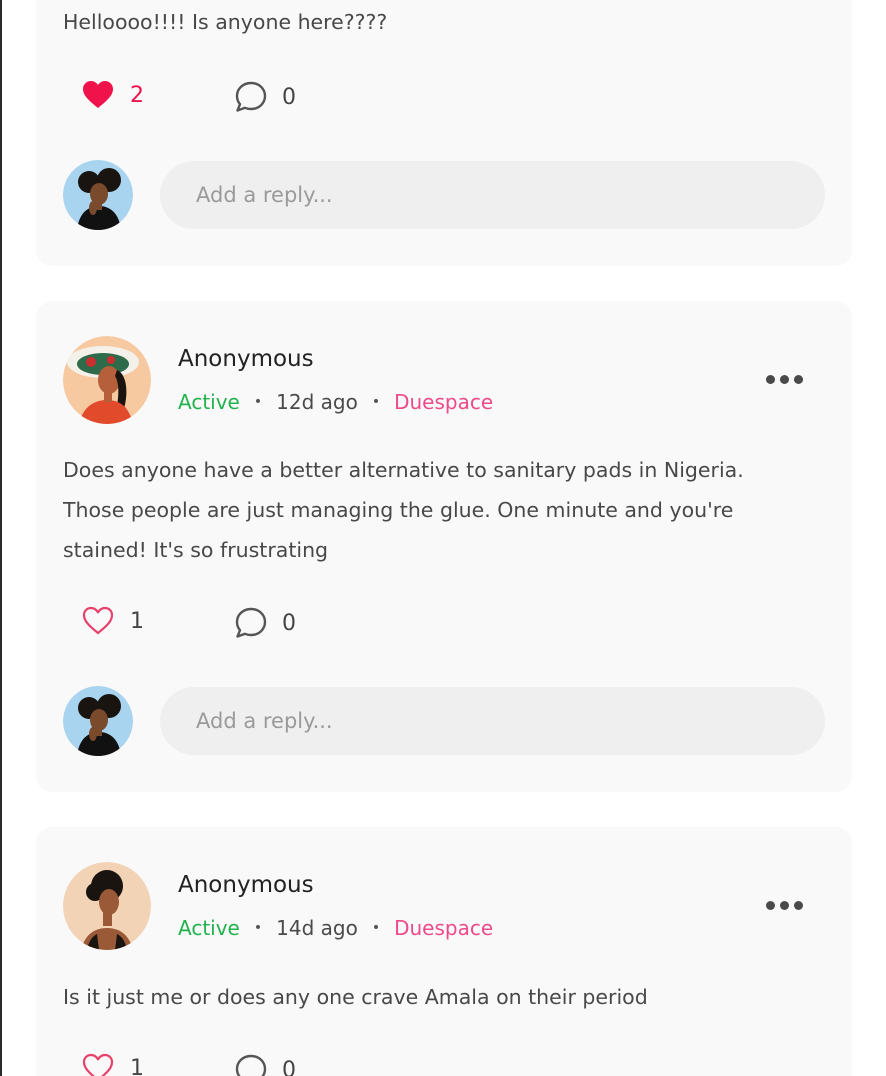  What do you see at coordinates (317, 928) in the screenshot?
I see `post-time: 14d ago` at bounding box center [317, 928].